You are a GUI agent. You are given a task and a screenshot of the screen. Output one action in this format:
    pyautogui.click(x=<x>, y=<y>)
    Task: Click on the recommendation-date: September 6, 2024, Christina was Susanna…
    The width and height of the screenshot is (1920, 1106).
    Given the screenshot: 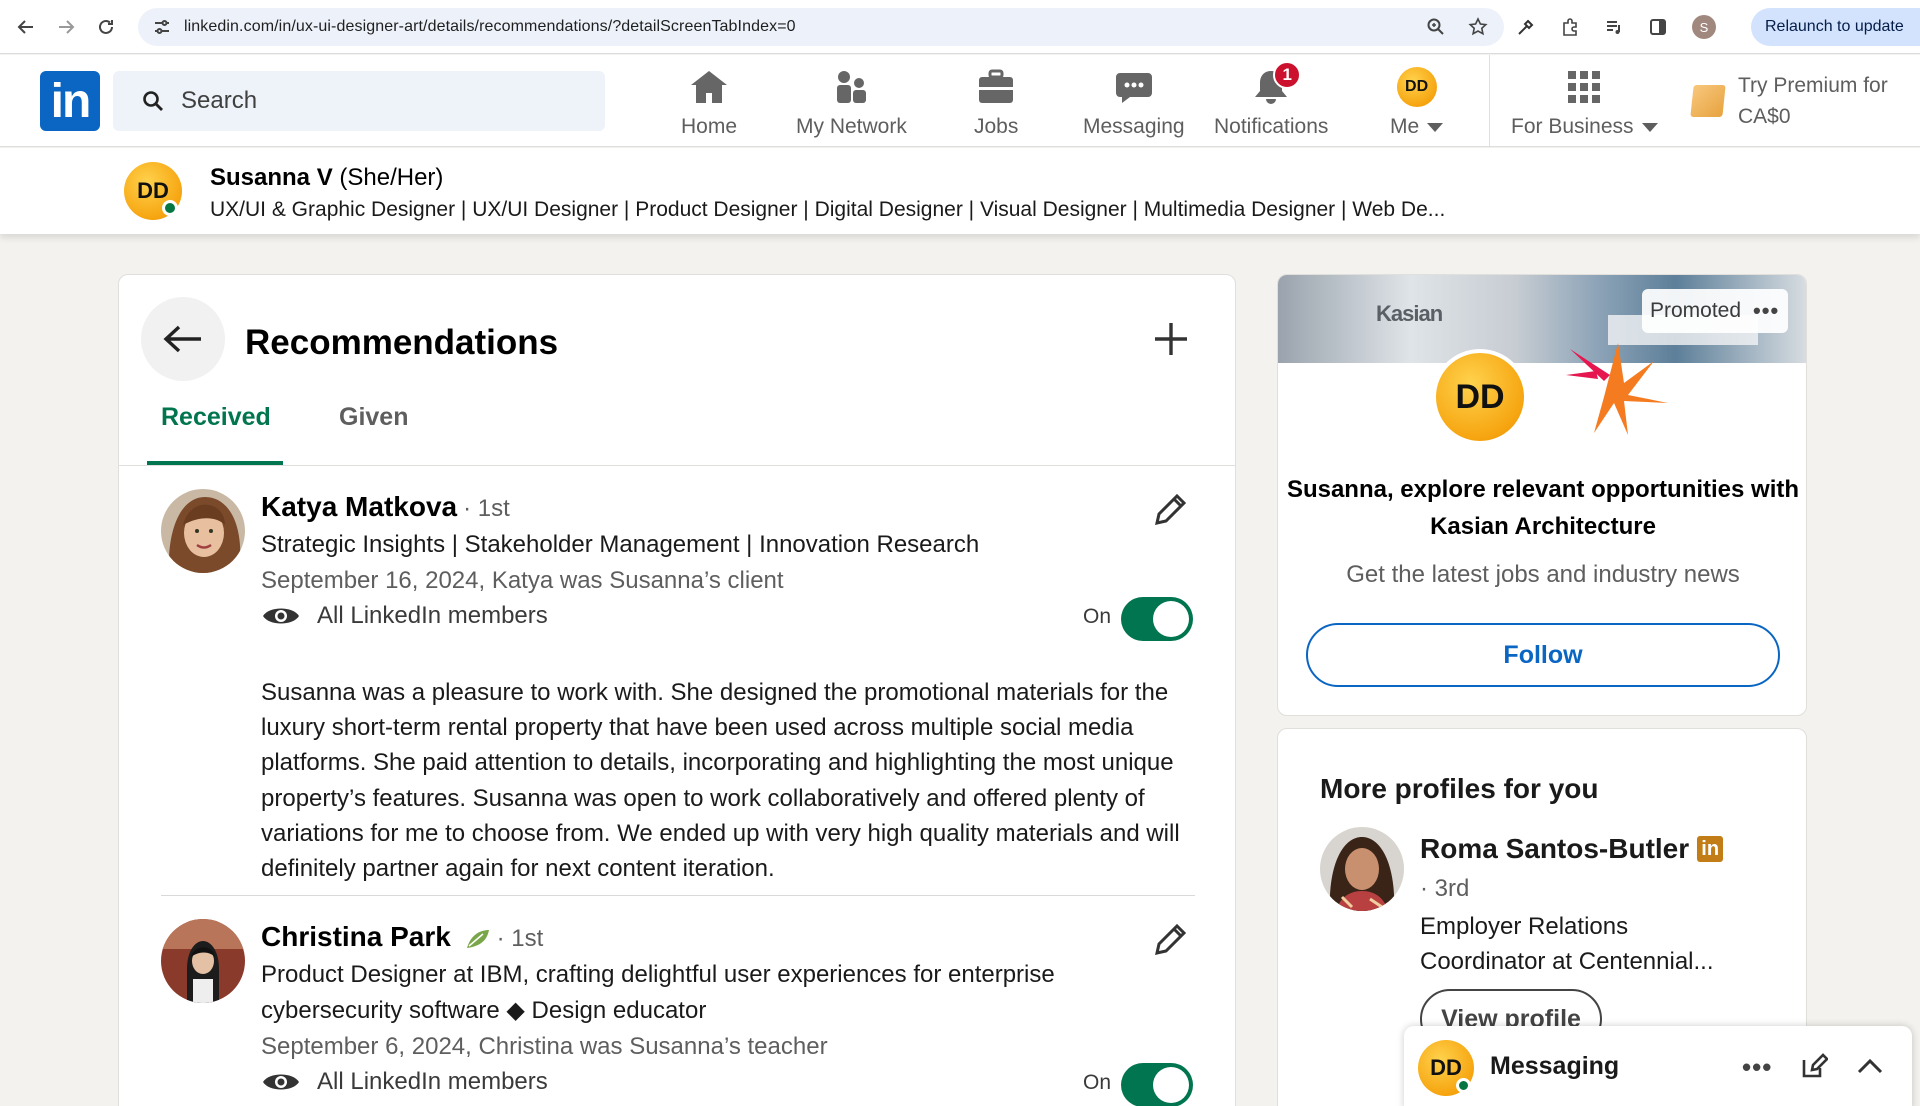 What is the action you would take?
    pyautogui.click(x=544, y=1046)
    